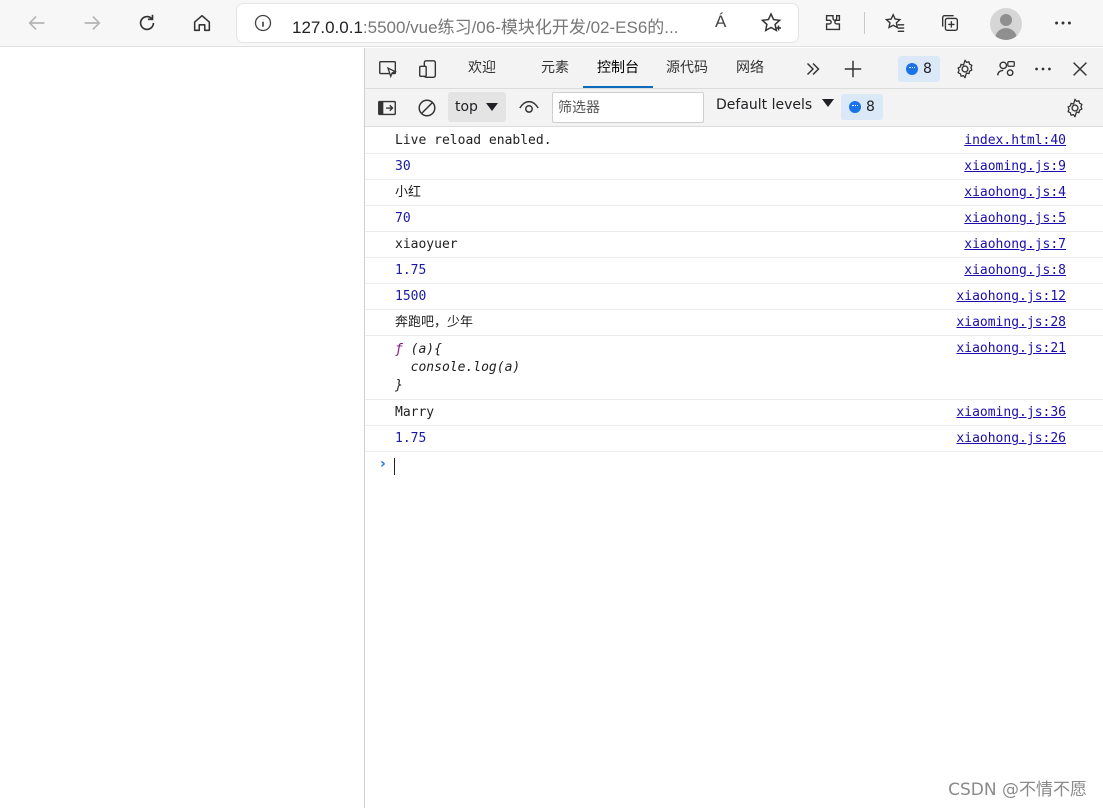  I want to click on clear-icon, so click(427, 108).